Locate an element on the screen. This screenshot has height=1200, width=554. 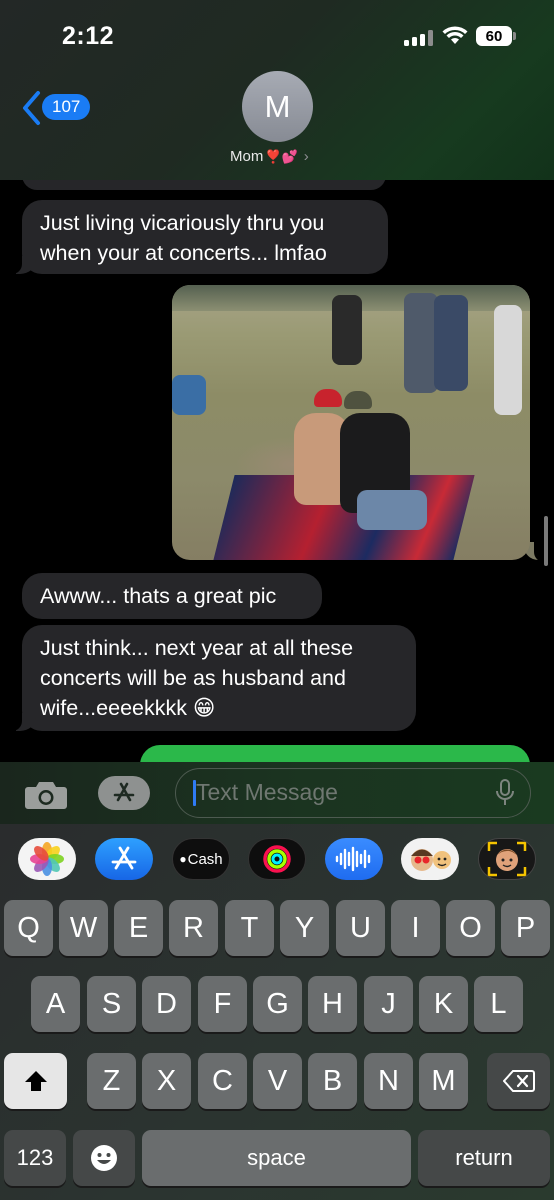
backspace-icon is located at coordinates (518, 1081).